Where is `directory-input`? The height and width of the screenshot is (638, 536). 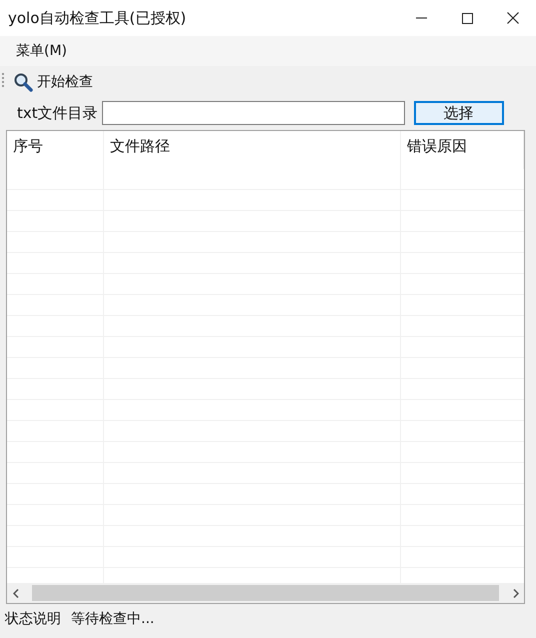
directory-input is located at coordinates (253, 113).